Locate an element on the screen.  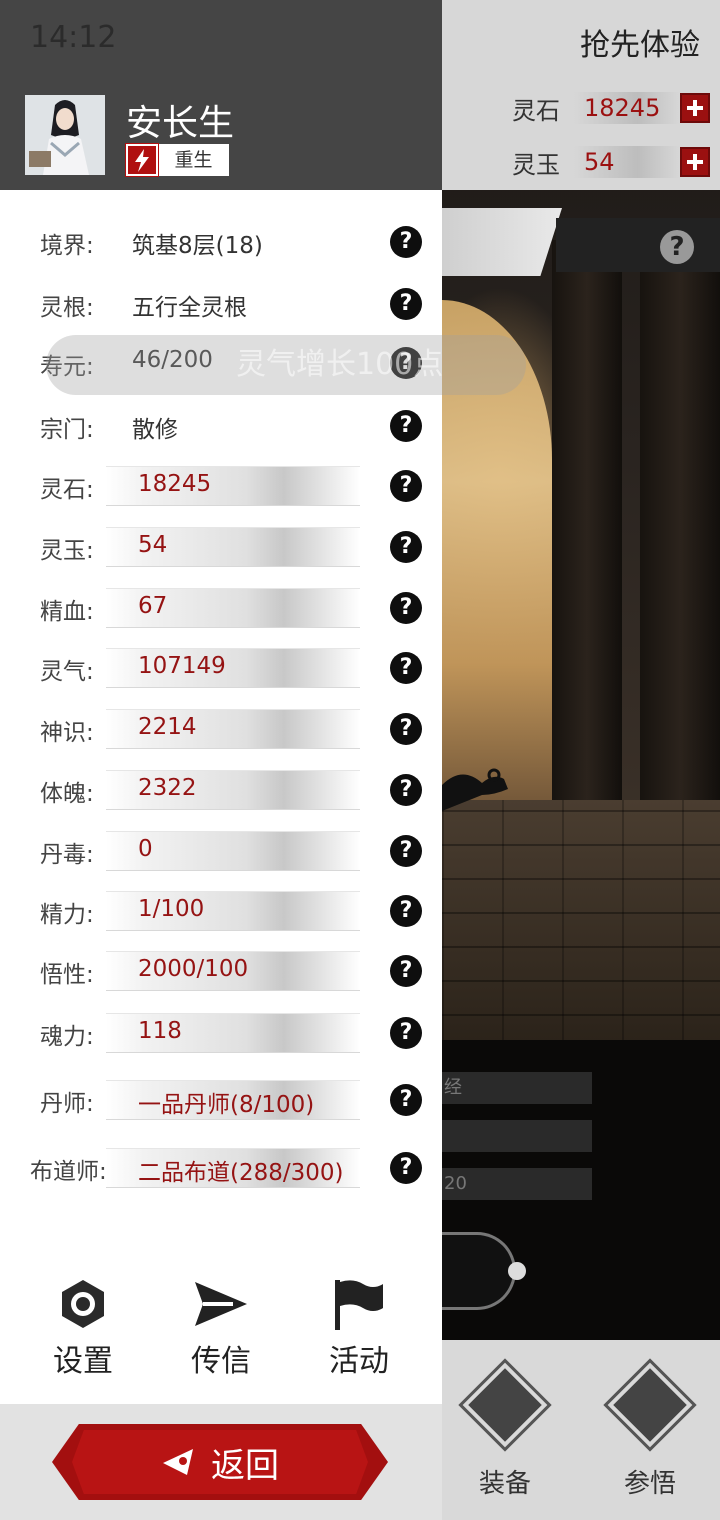
stat-label: 灵根: is located at coordinates (67, 308).